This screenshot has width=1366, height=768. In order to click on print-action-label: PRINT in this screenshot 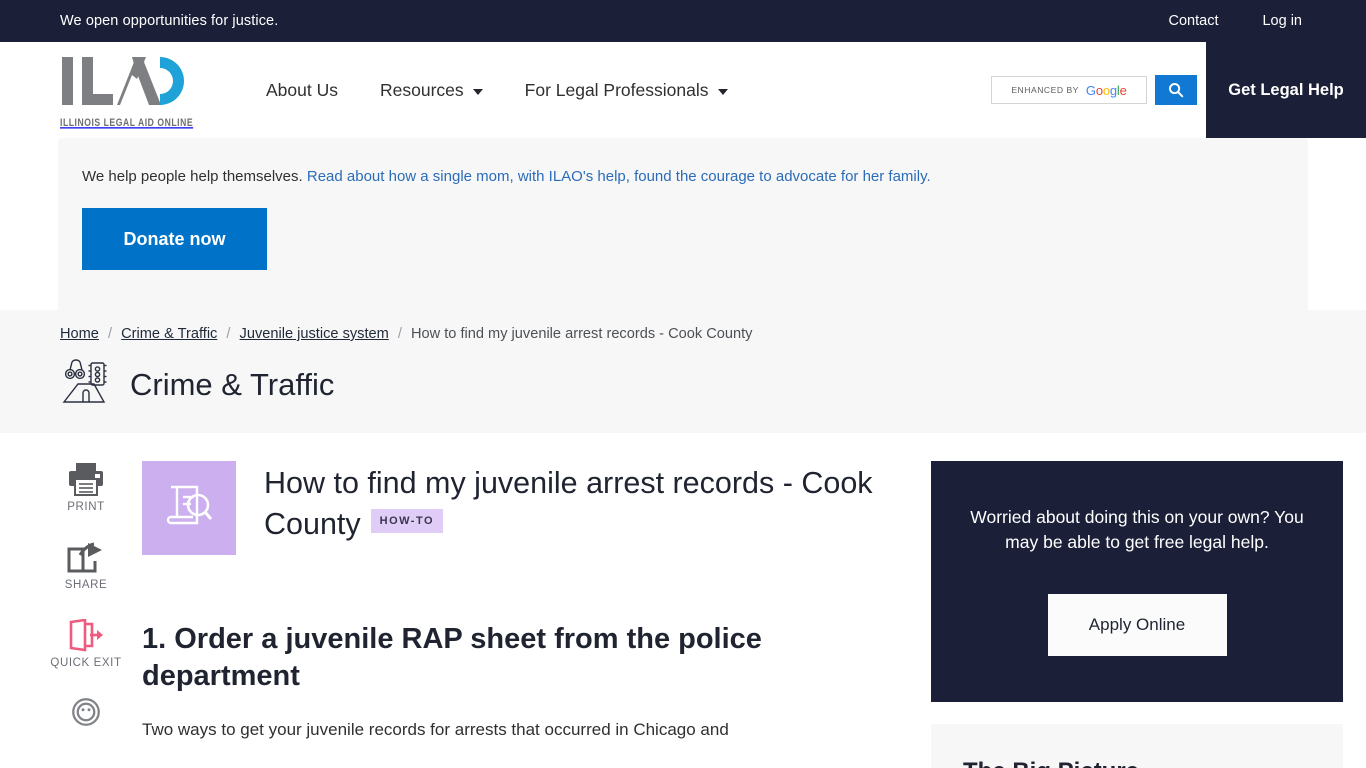, I will do `click(86, 507)`.